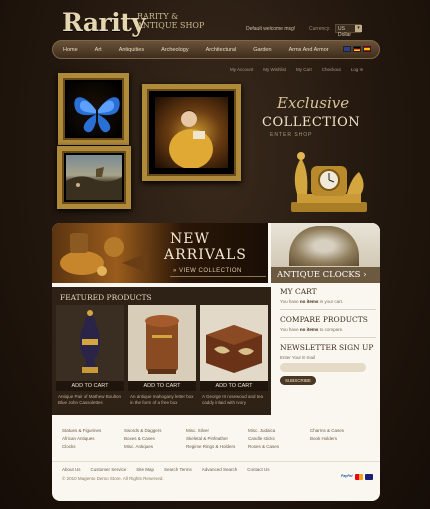 Image resolution: width=430 pixels, height=509 pixels. Describe the element at coordinates (162, 343) in the screenshot. I see `letter-box-product-image` at that location.